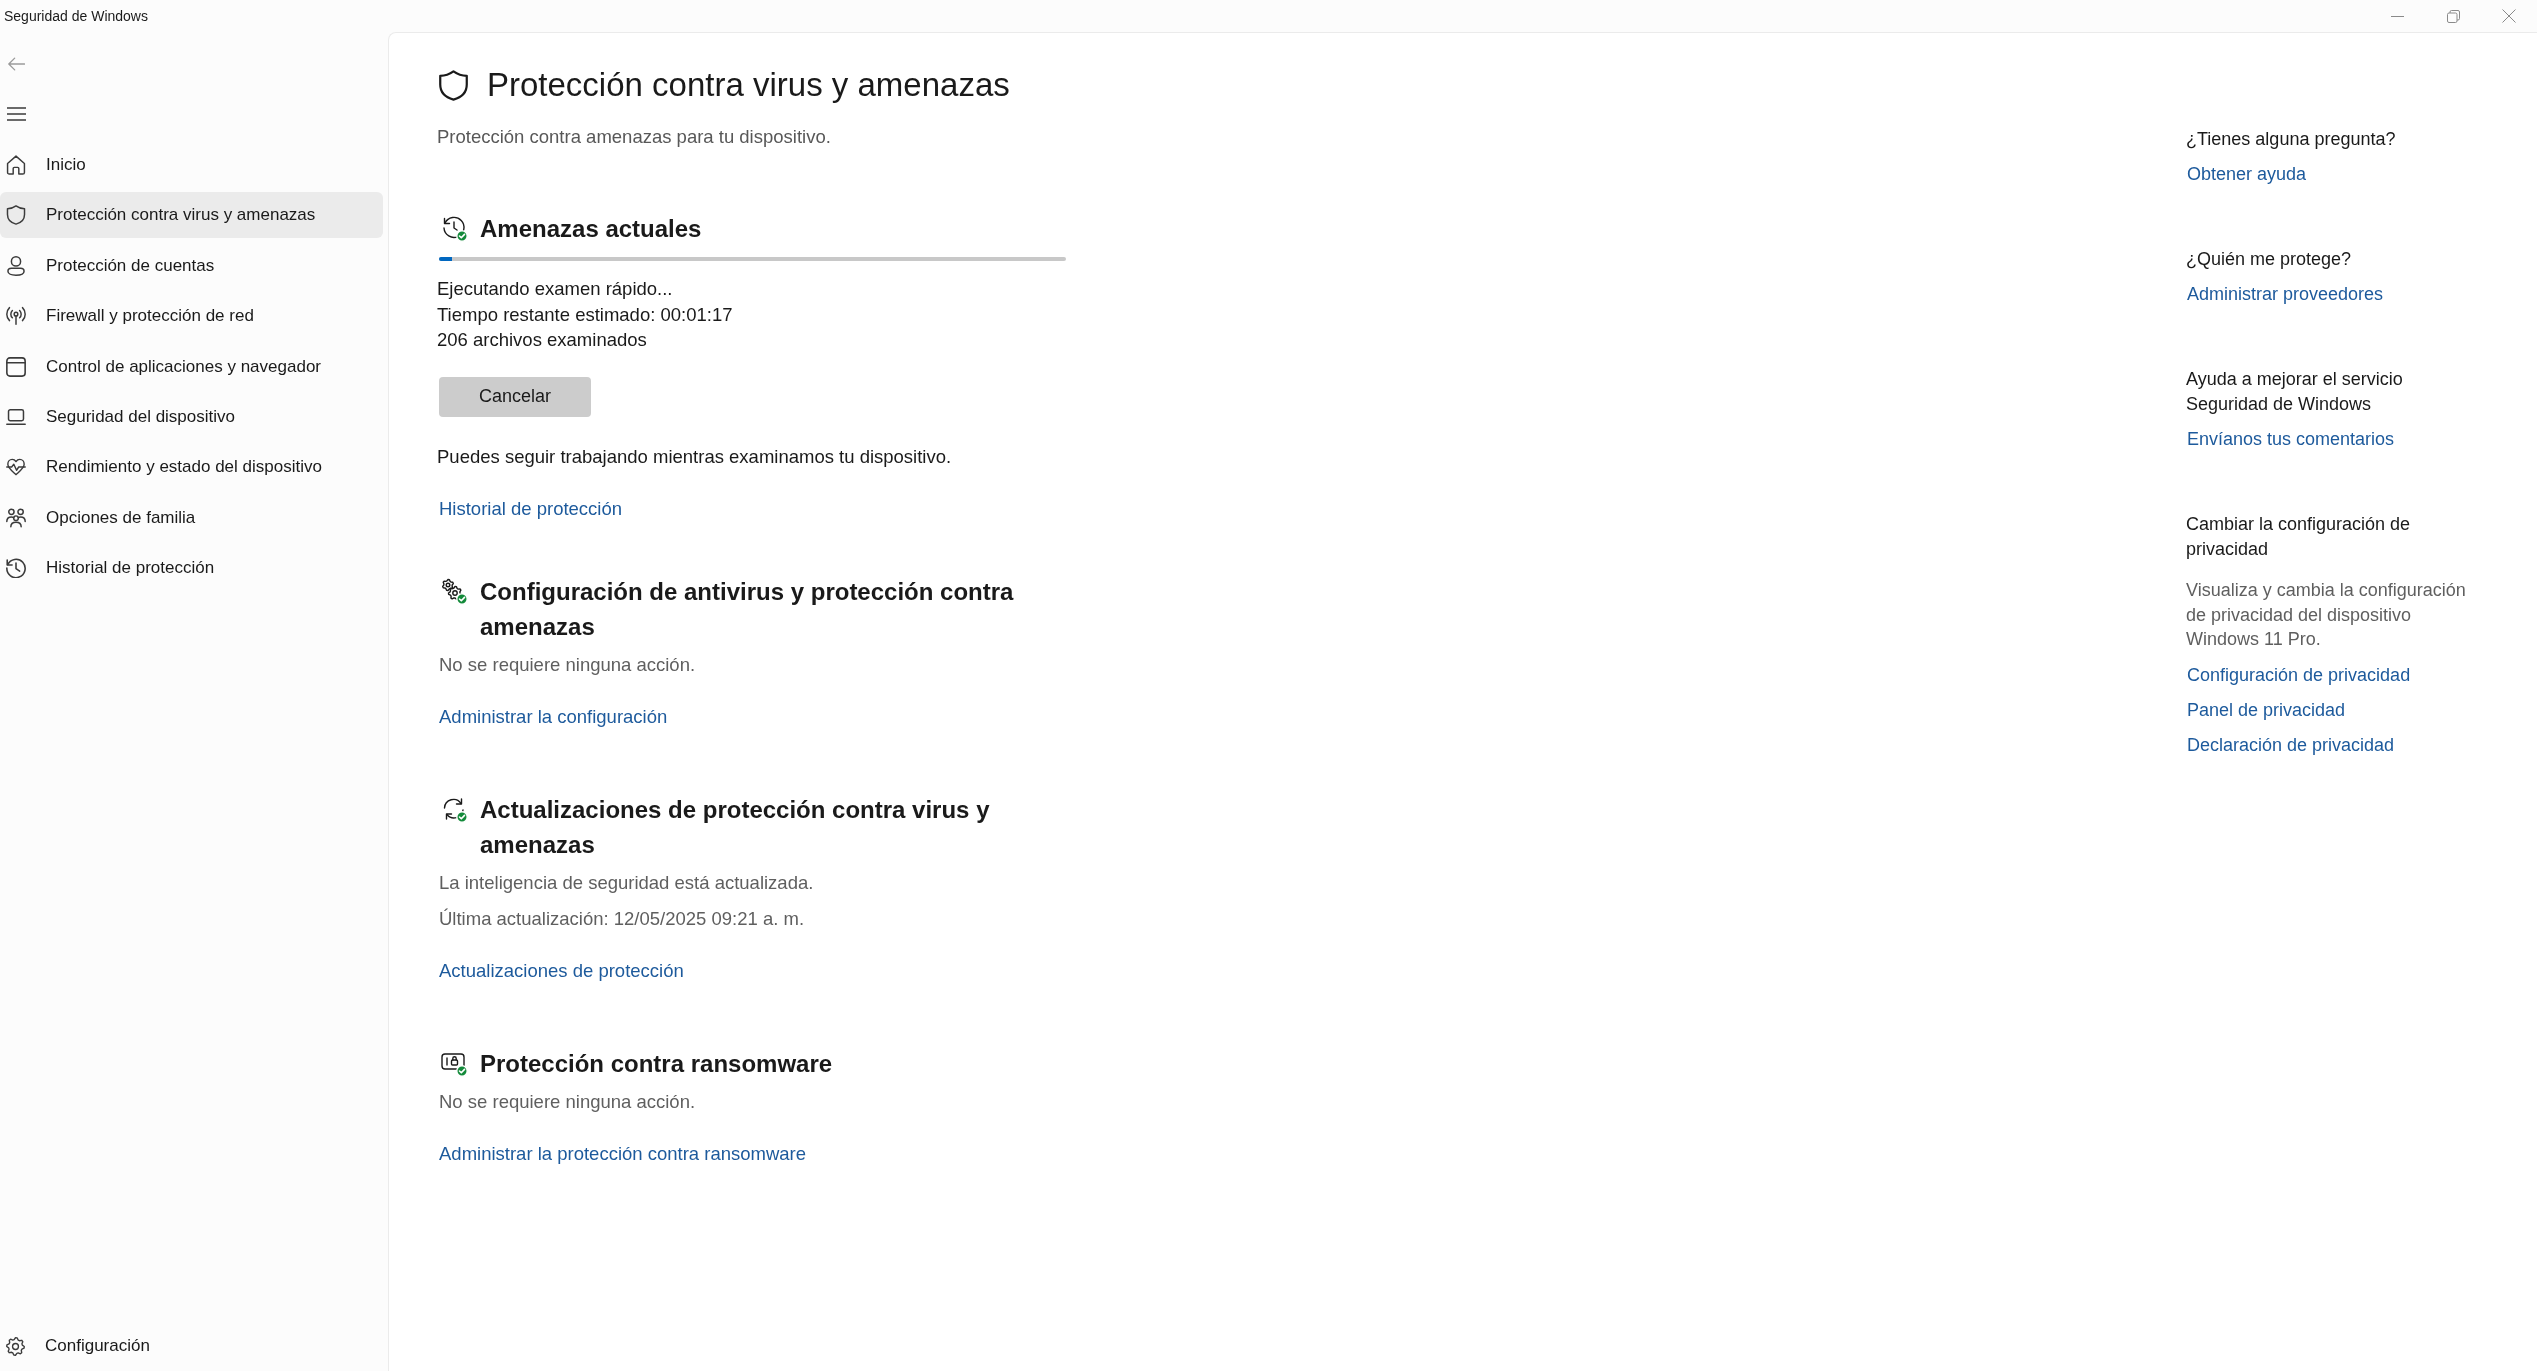  I want to click on nav-item: Control de aplicaciones y navegador, so click(191, 366).